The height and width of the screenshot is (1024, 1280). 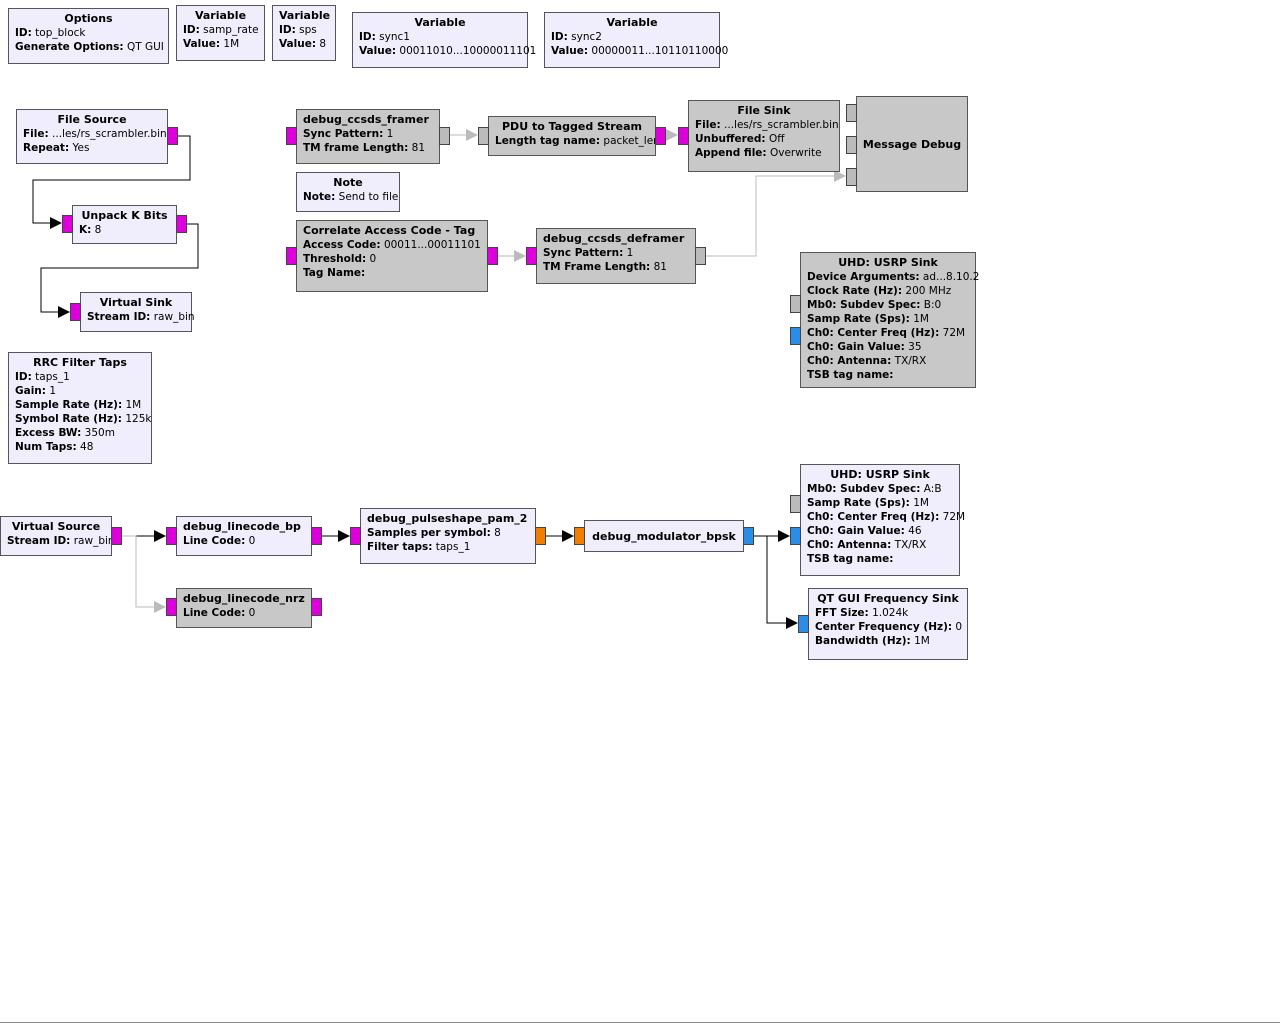 What do you see at coordinates (348, 192) in the screenshot?
I see `block-note: Note Note: Send to file` at bounding box center [348, 192].